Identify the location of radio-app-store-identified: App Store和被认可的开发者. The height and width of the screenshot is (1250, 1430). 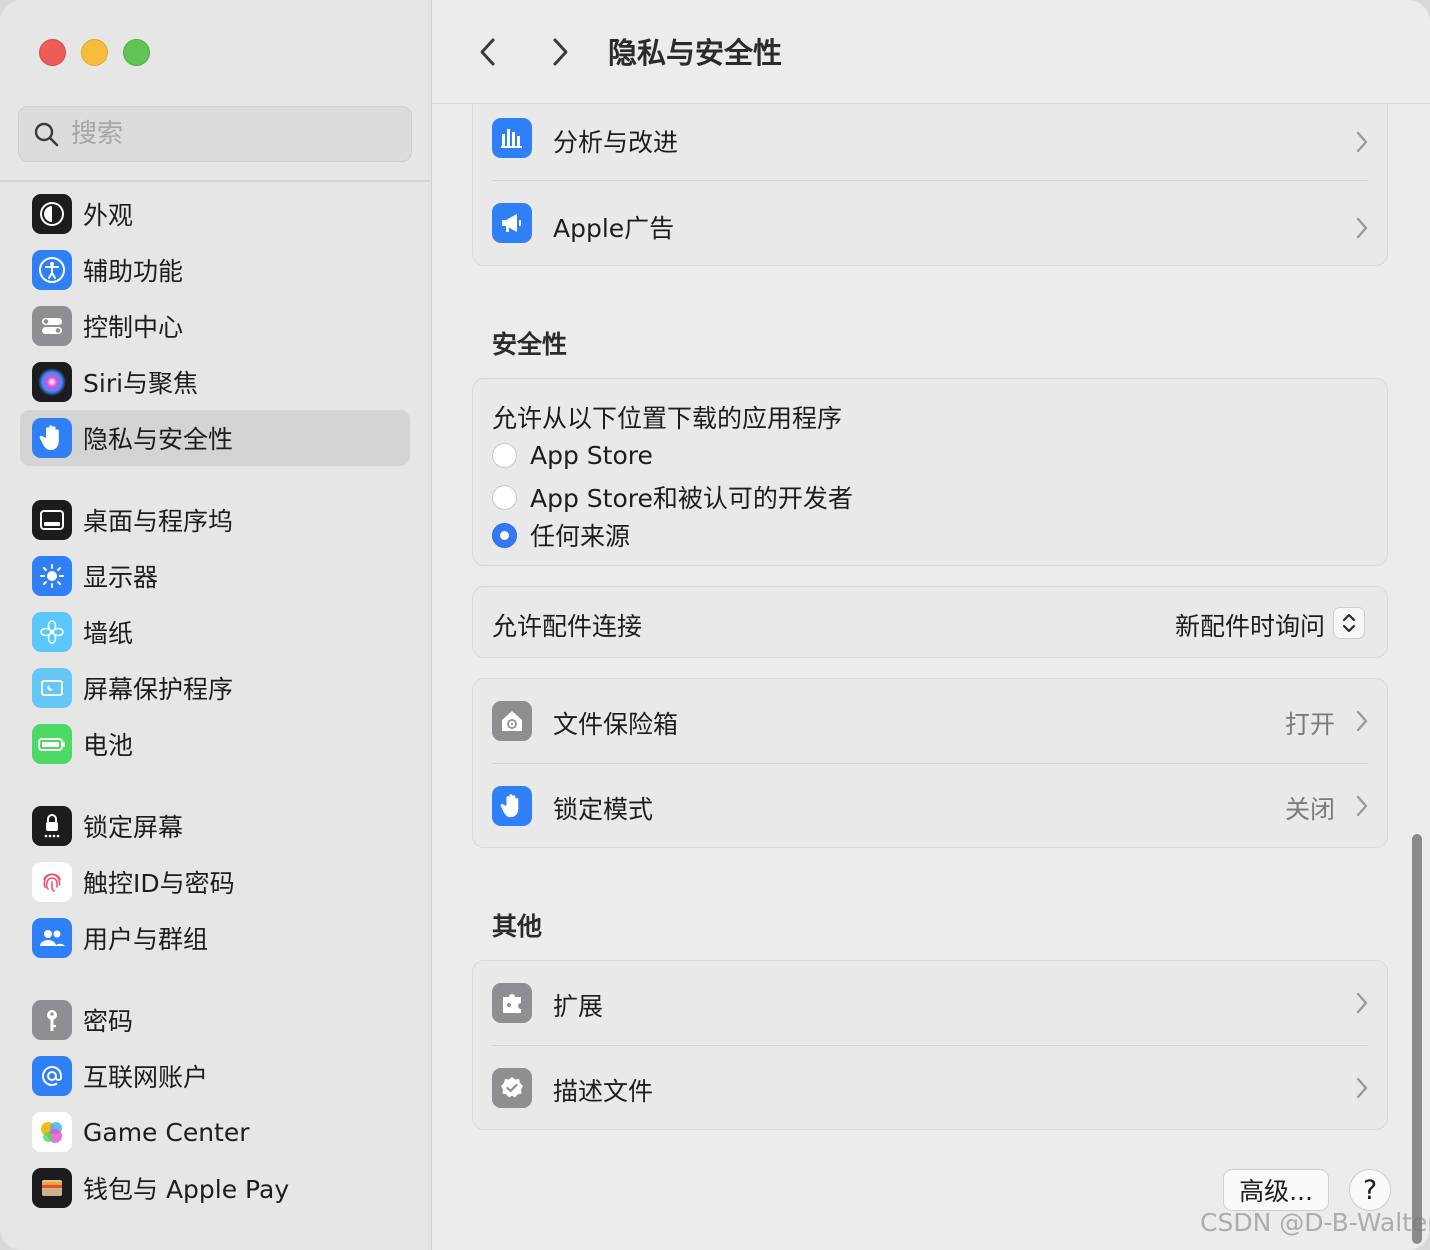
(672, 497).